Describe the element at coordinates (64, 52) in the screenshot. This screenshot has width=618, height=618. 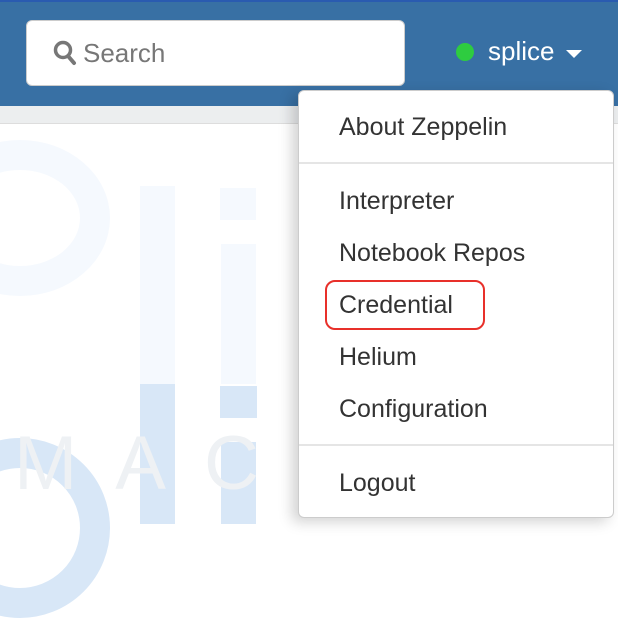
I see `search-icon` at that location.